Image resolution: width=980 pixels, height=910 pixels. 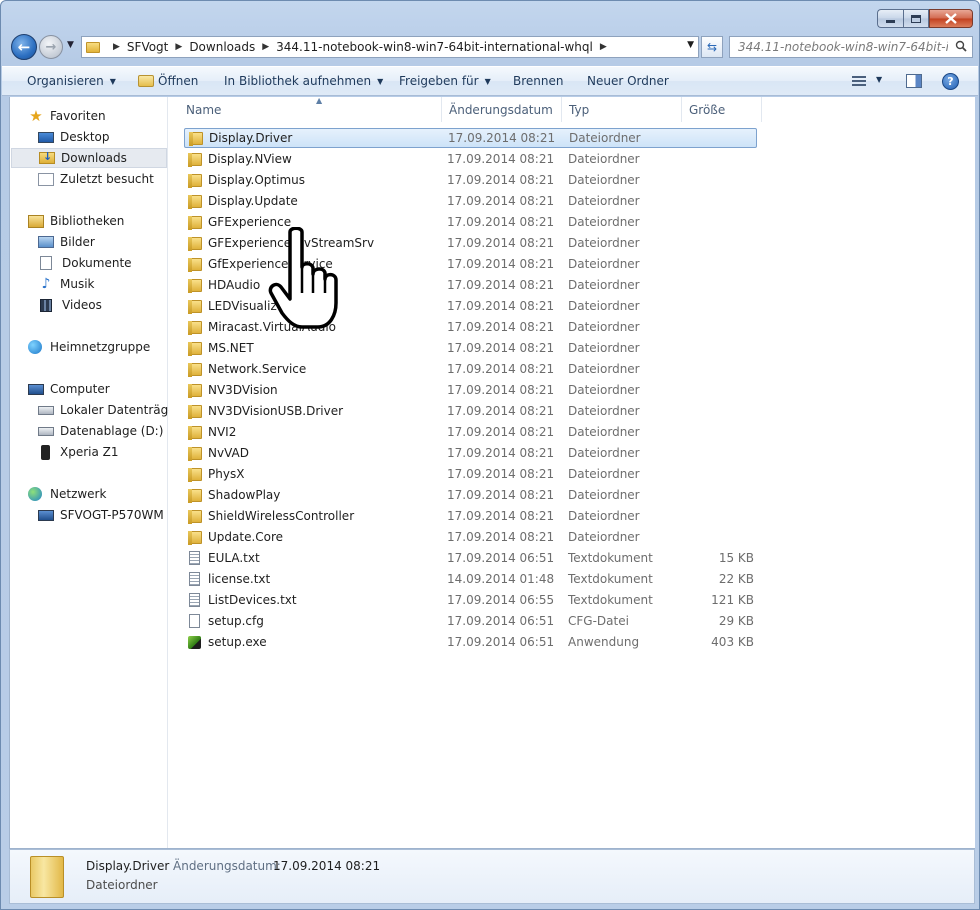 I want to click on sidebar-item-videos: Videos, so click(x=71, y=305).